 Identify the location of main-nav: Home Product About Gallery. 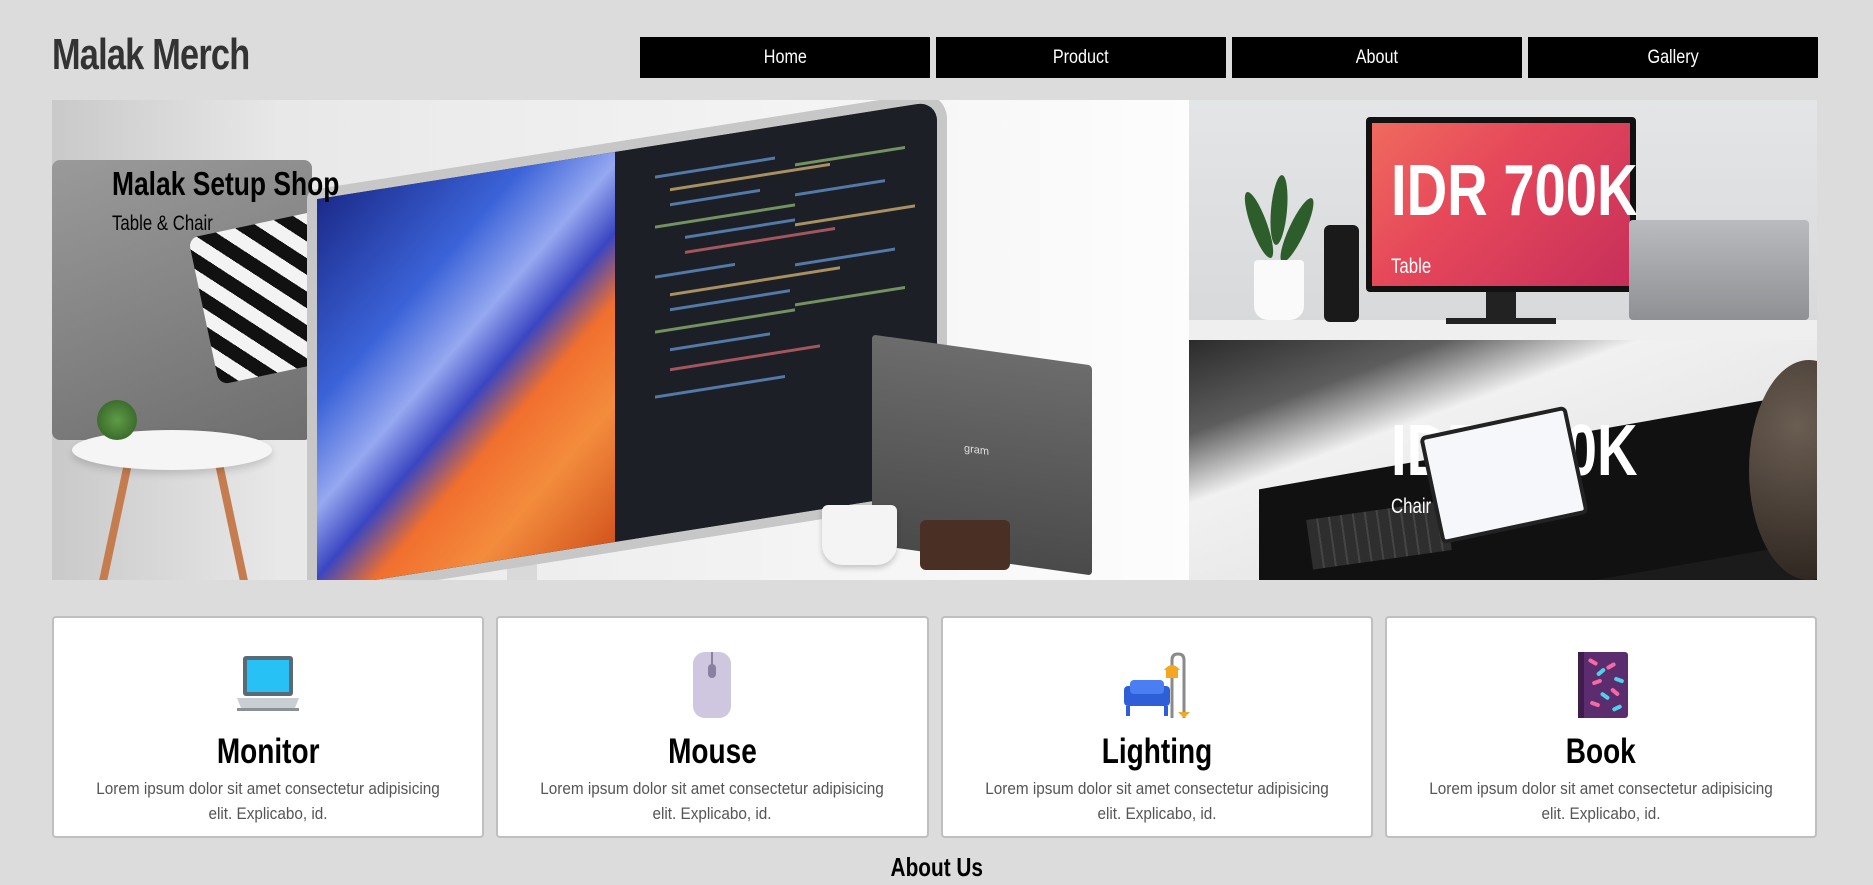
(1229, 57).